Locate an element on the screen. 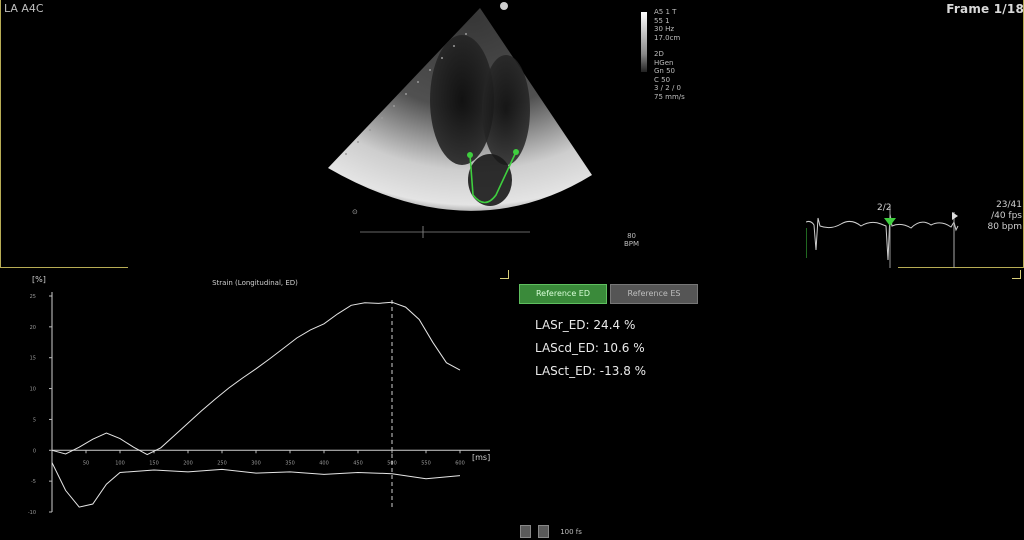  left-frame-line is located at coordinates (0, 134).